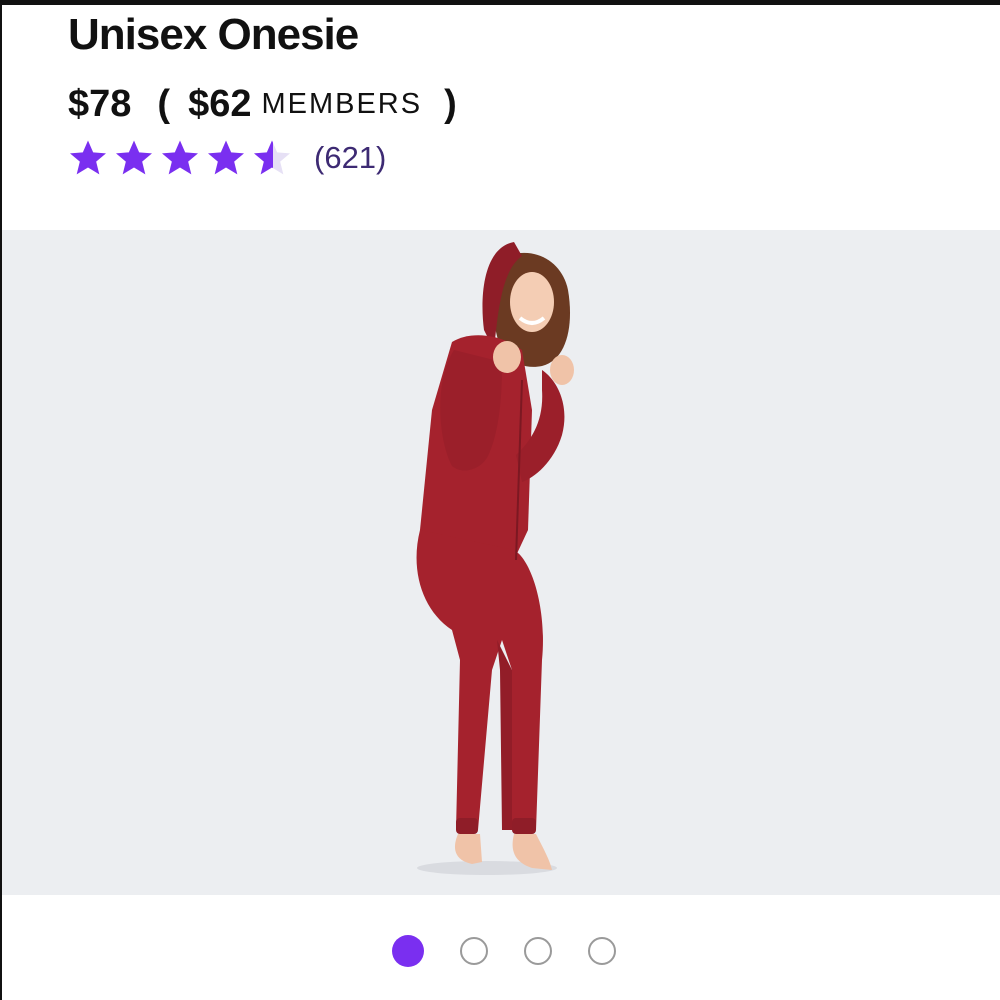 The image size is (1000, 1000). What do you see at coordinates (100, 103) in the screenshot?
I see `regular-price: $78` at bounding box center [100, 103].